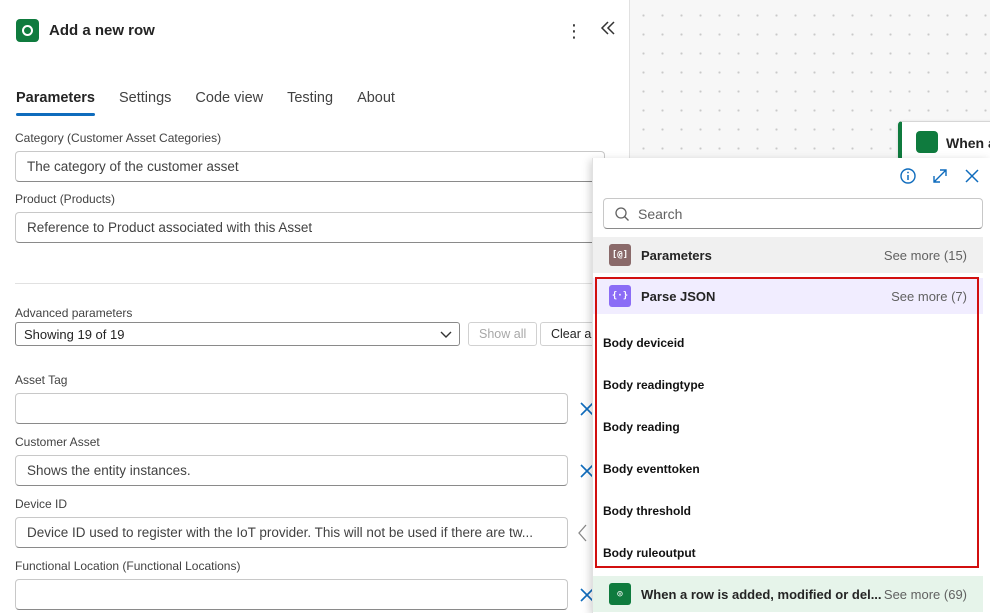 The height and width of the screenshot is (613, 990). What do you see at coordinates (925, 594) in the screenshot?
I see `see-more-trigger: See more (69)` at bounding box center [925, 594].